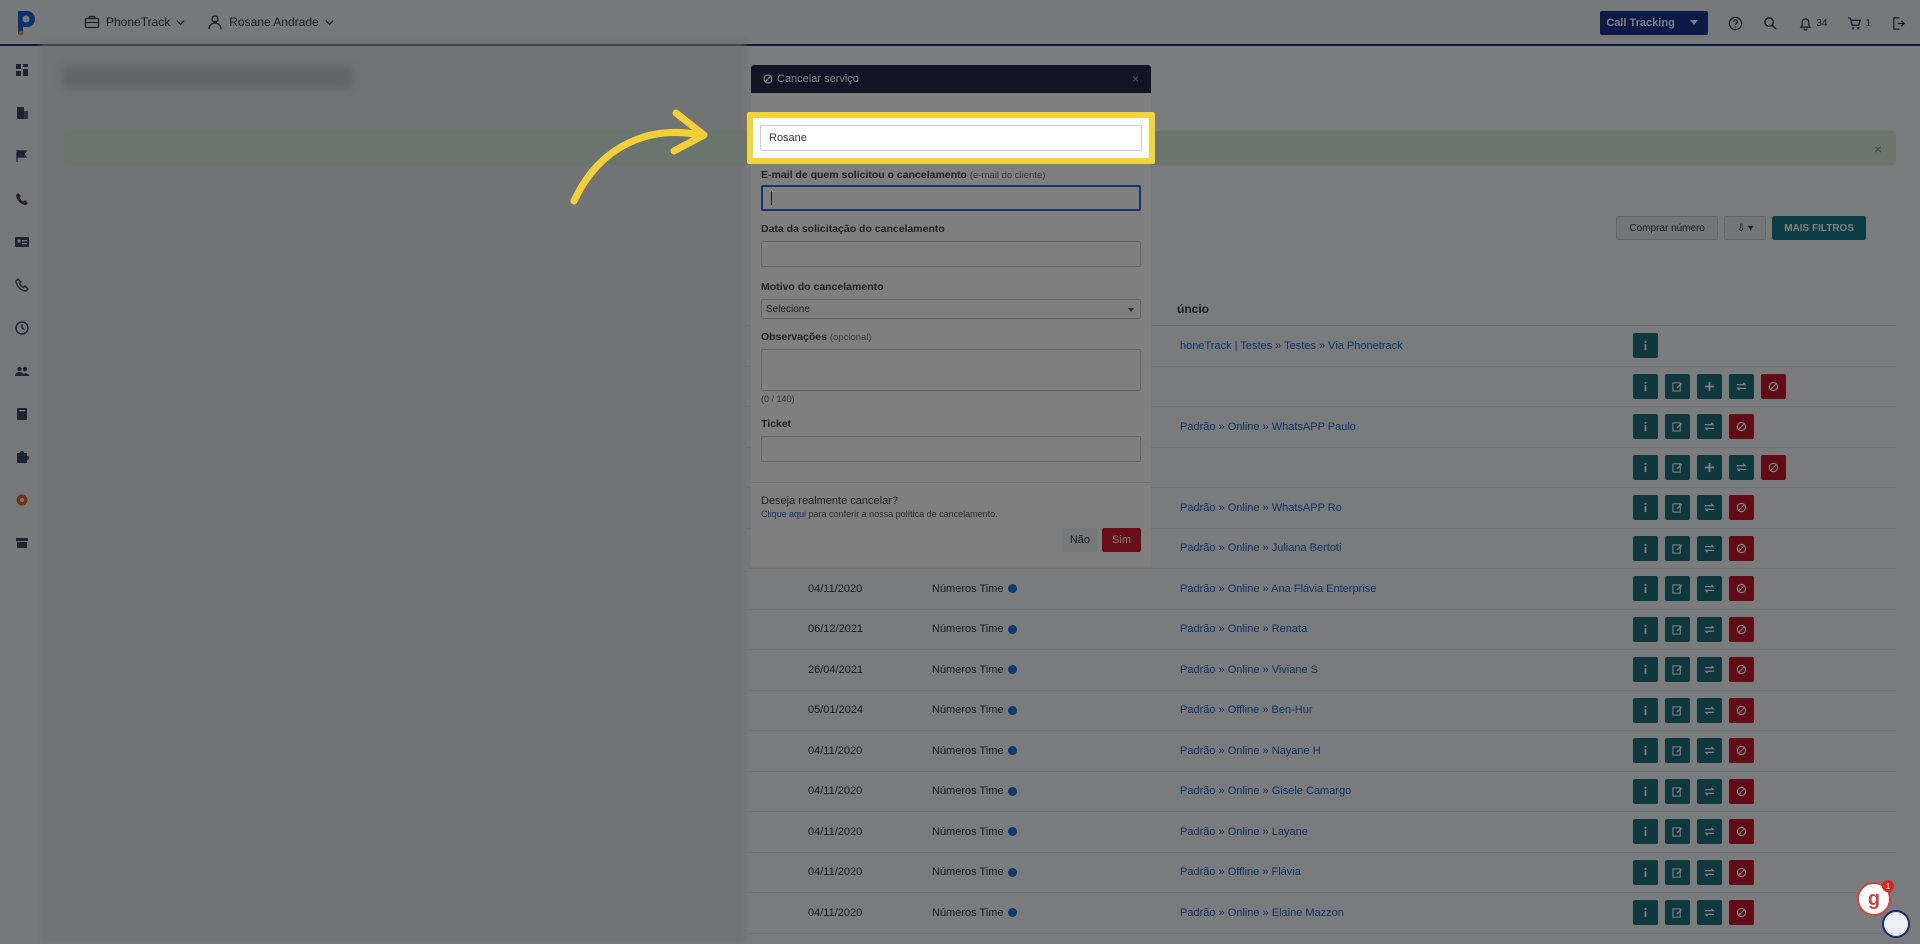  Describe the element at coordinates (951, 198) in the screenshot. I see `email-field` at that location.